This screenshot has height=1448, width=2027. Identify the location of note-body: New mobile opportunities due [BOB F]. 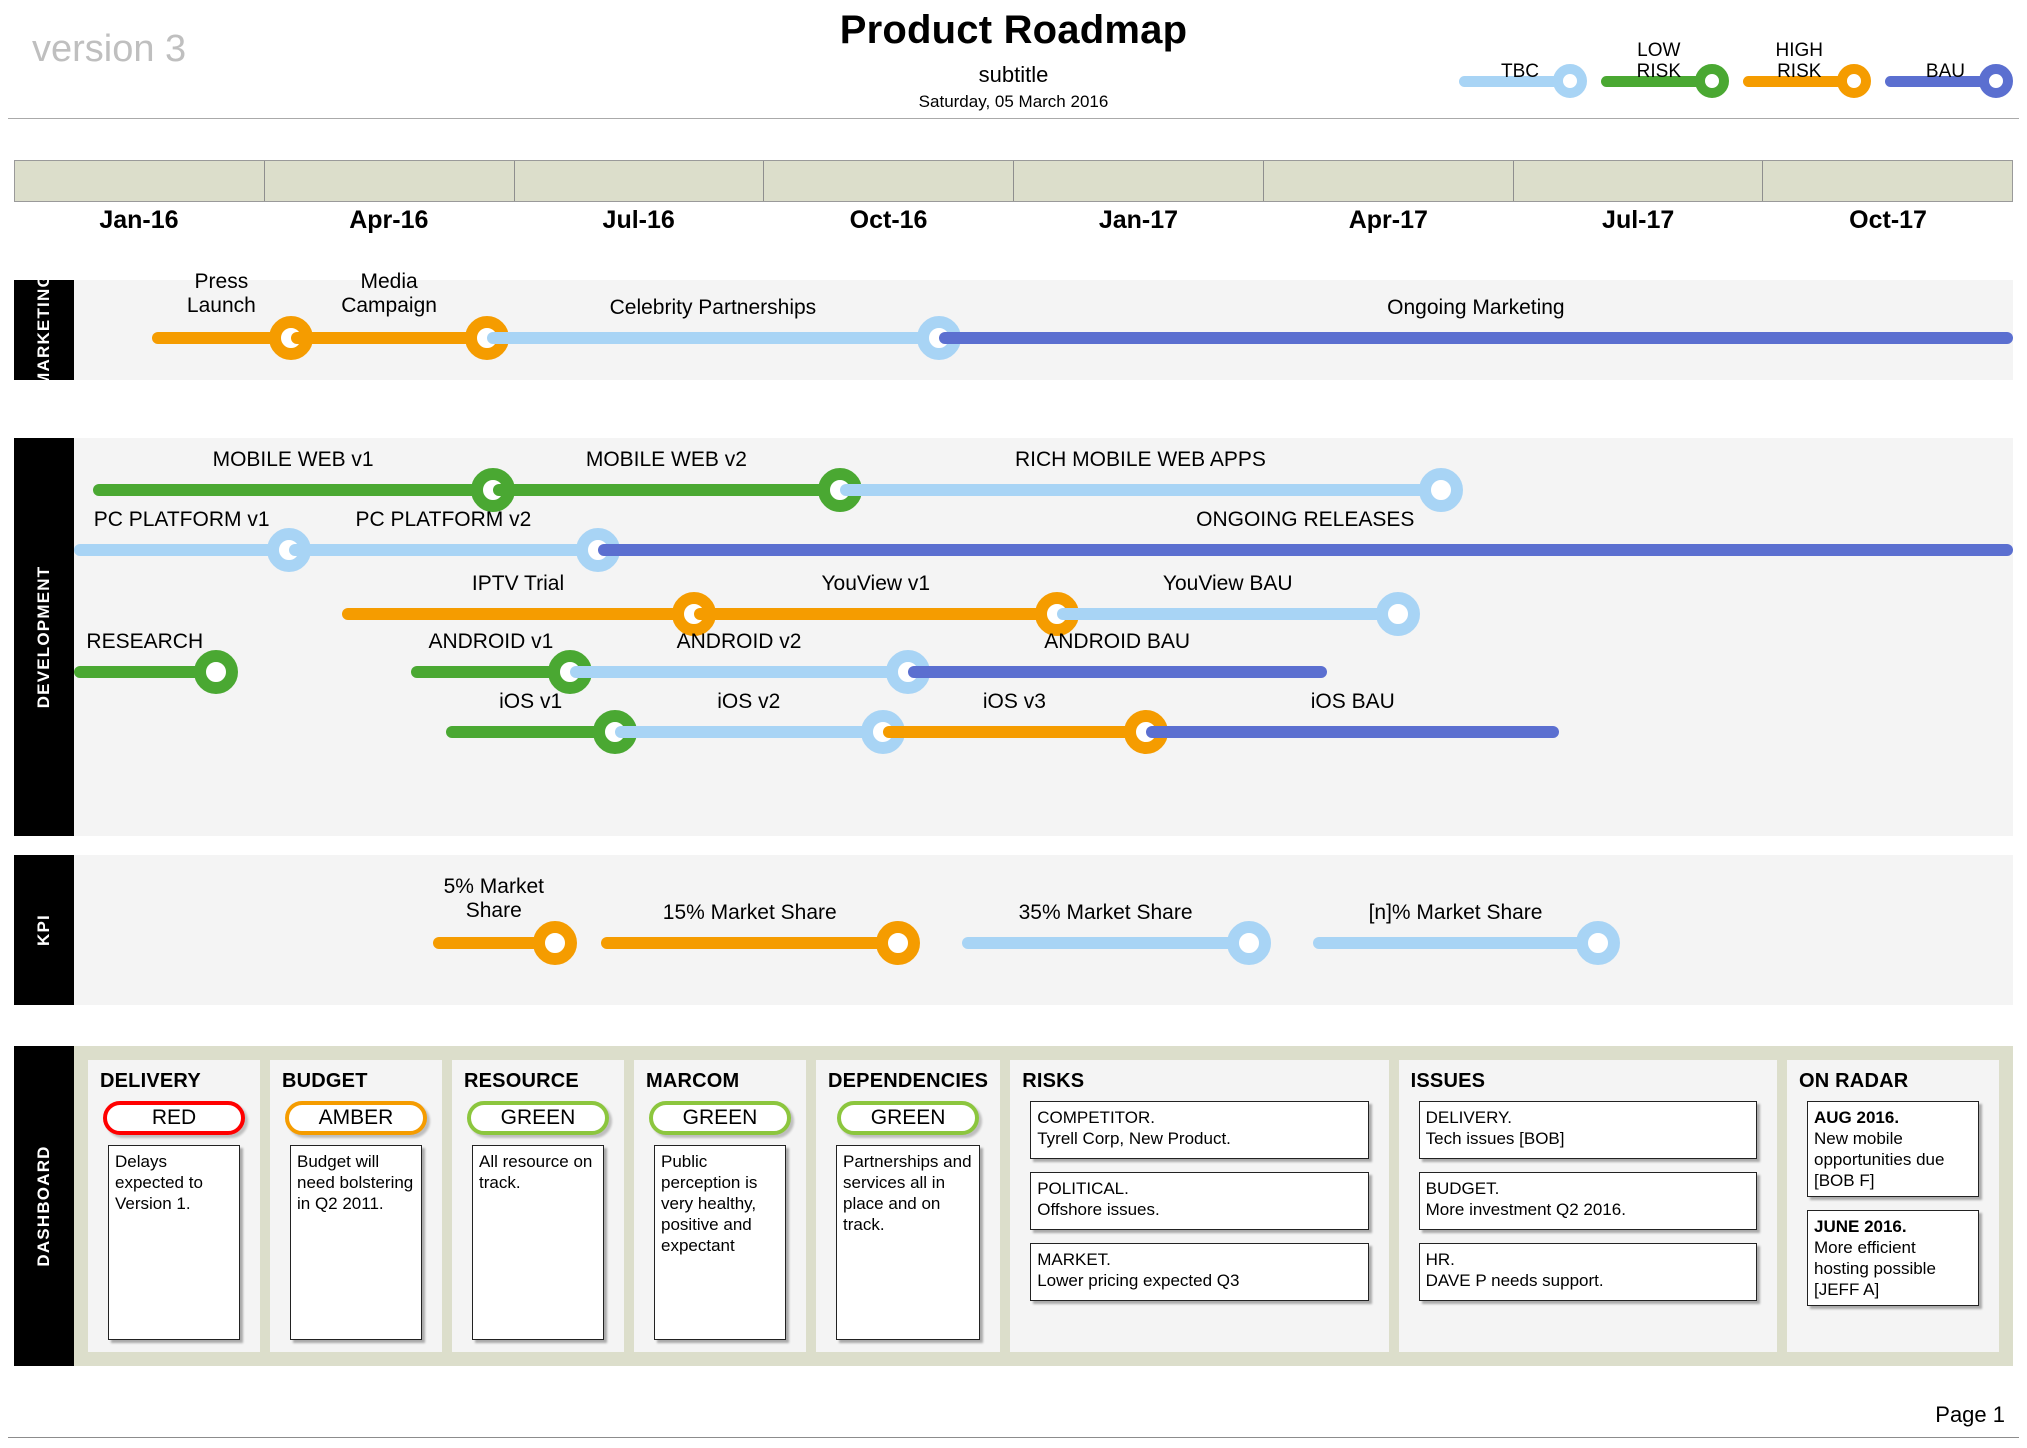
(1879, 1159).